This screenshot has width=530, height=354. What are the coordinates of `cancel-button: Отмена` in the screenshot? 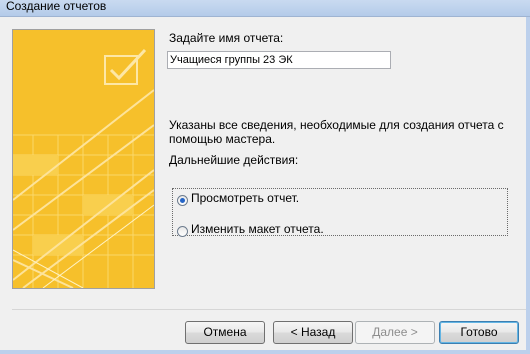 It's located at (225, 332).